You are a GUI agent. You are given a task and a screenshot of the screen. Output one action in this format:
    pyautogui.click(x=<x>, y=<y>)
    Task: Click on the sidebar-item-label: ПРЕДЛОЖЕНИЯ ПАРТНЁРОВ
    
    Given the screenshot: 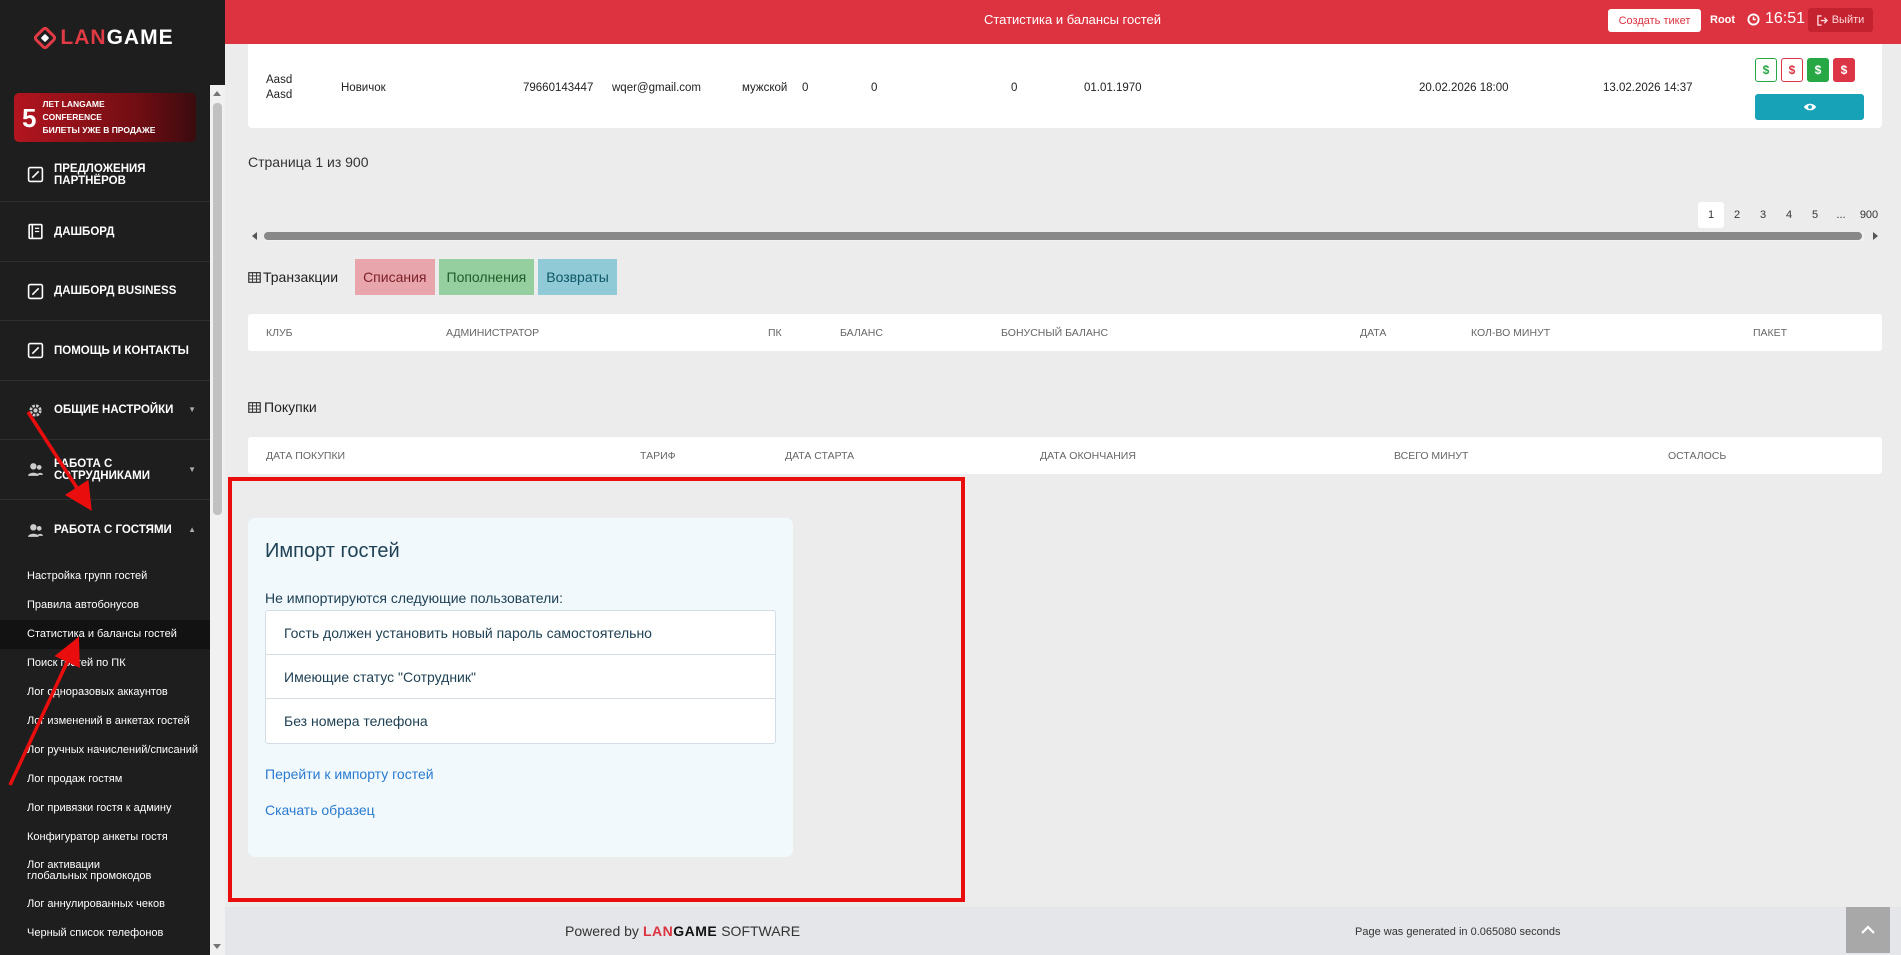 What is the action you would take?
    pyautogui.click(x=100, y=174)
    